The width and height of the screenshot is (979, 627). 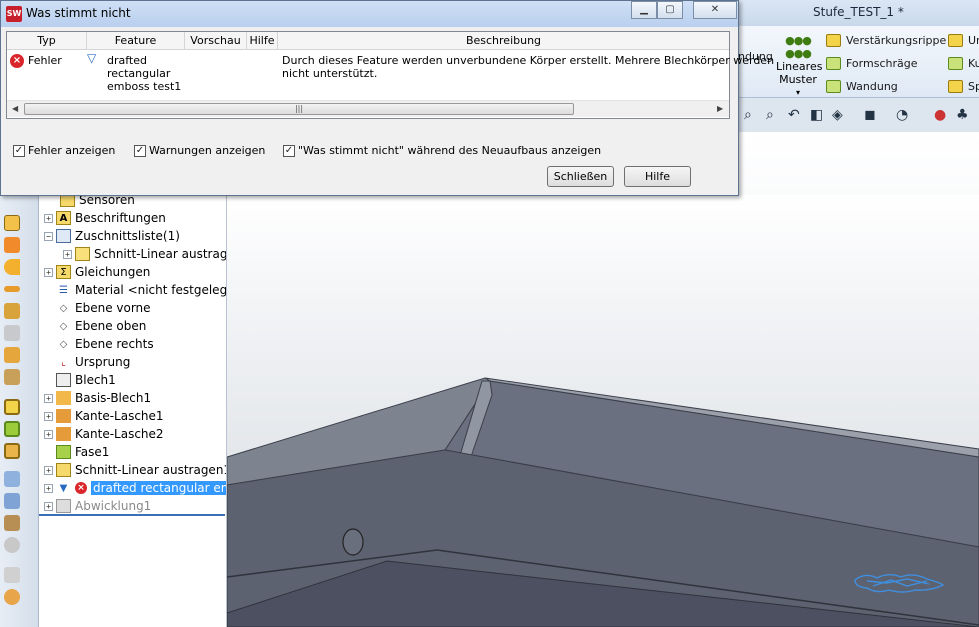 What do you see at coordinates (12, 597) in the screenshot?
I see `cross-break-icon` at bounding box center [12, 597].